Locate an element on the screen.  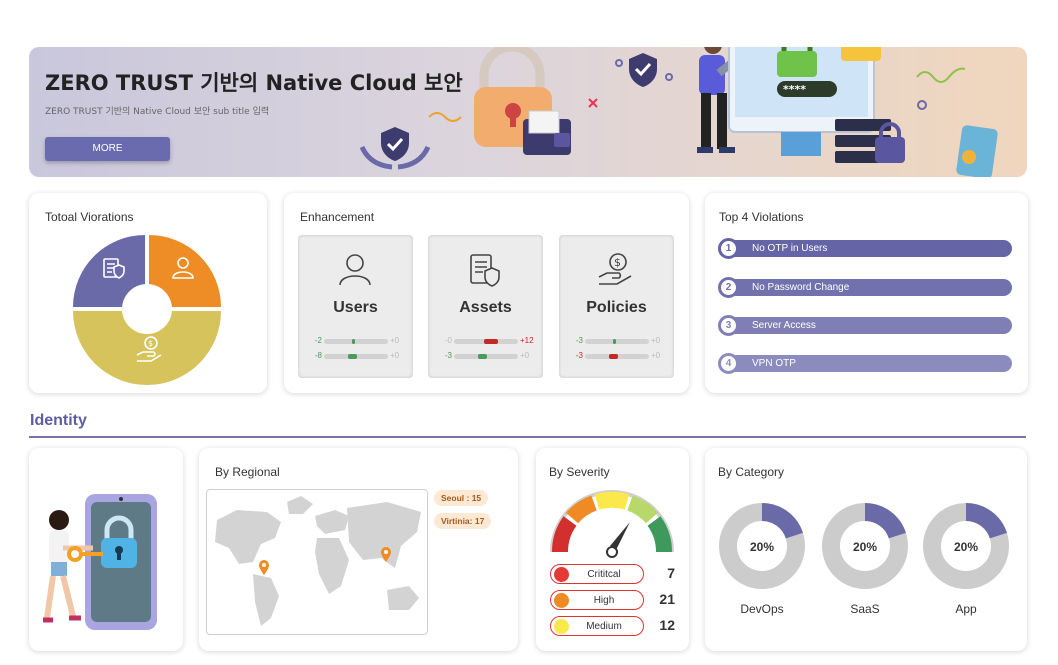
map-pin-virtinia-icon is located at coordinates (264, 567).